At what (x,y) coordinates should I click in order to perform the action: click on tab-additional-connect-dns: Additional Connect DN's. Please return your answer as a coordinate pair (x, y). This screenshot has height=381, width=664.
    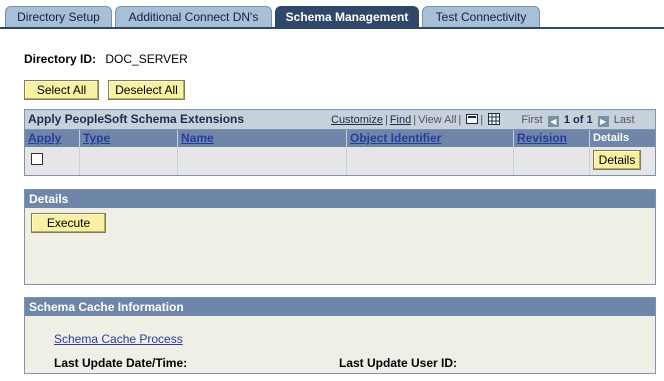
    Looking at the image, I should click on (193, 17).